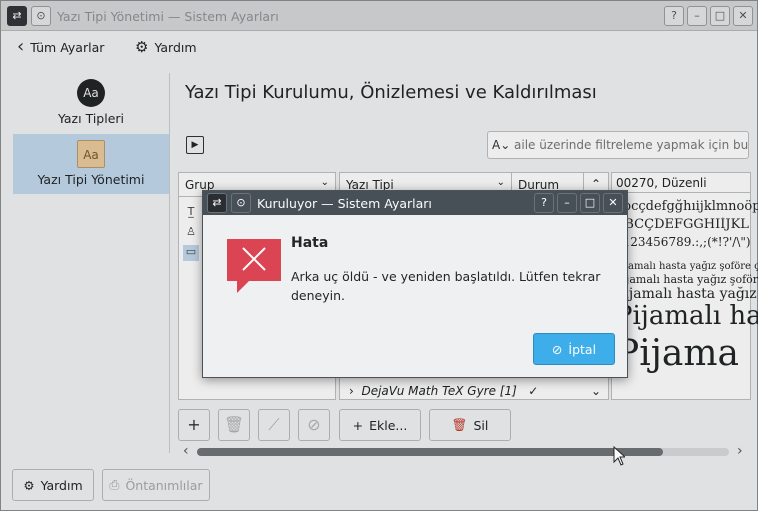 The image size is (758, 511). What do you see at coordinates (677, 353) in the screenshot?
I see `preview-line: Pijama` at bounding box center [677, 353].